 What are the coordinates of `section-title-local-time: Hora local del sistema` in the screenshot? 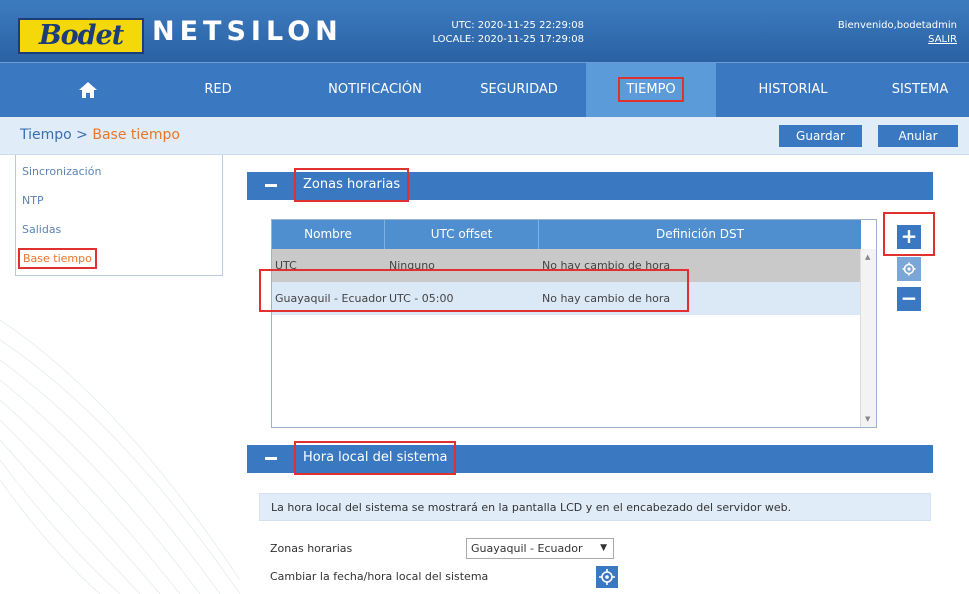 It's located at (375, 458).